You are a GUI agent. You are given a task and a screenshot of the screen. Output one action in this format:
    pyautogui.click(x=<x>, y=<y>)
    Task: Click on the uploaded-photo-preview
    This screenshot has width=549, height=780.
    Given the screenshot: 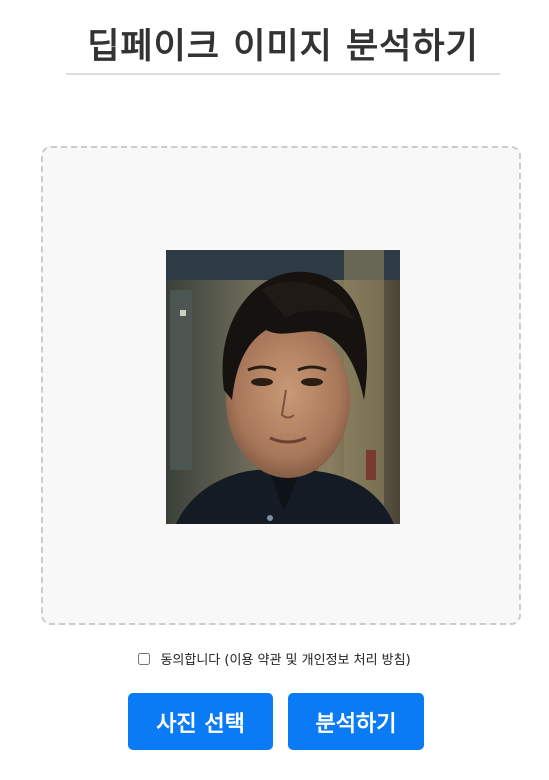 What is the action you would take?
    pyautogui.click(x=283, y=387)
    